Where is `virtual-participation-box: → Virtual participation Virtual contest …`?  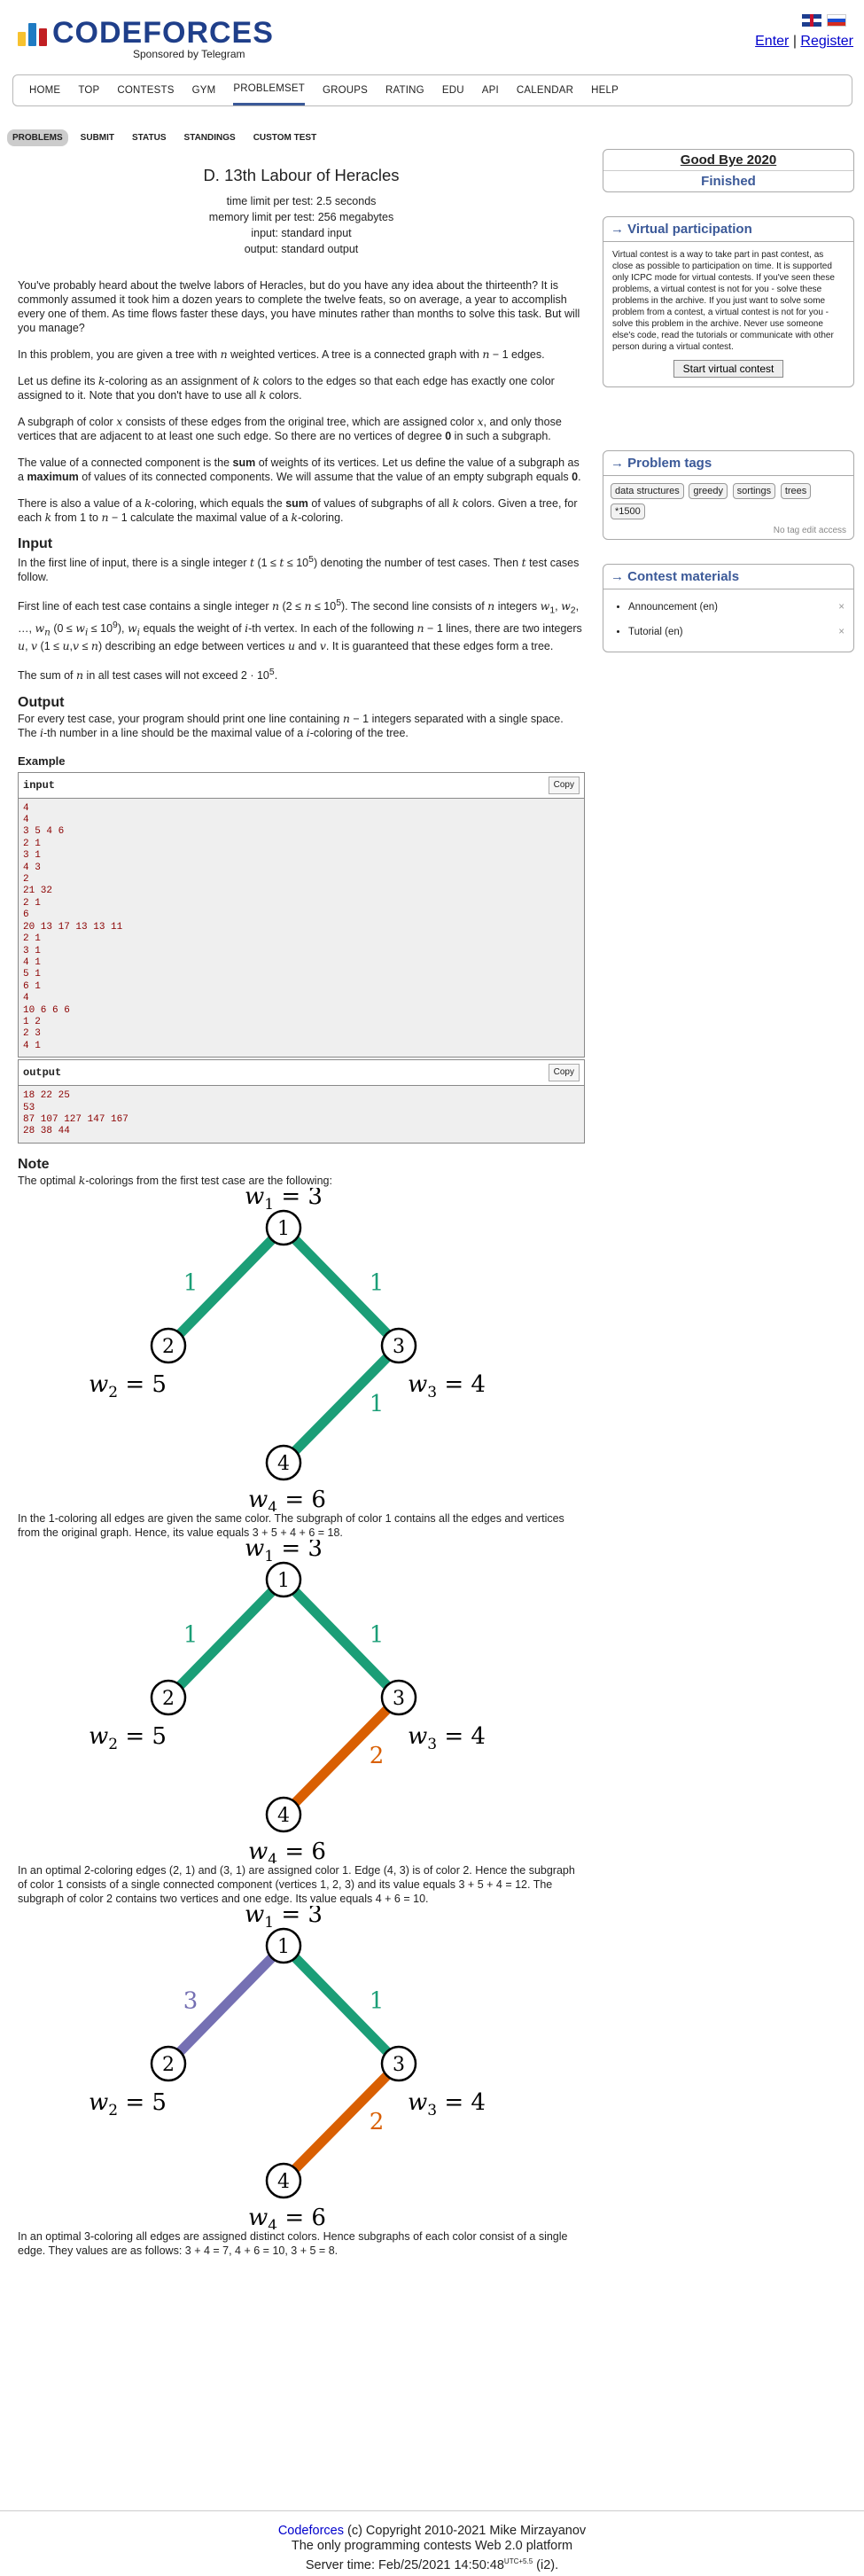
virtual-participation-box: → Virtual participation Virtual contest … is located at coordinates (728, 301).